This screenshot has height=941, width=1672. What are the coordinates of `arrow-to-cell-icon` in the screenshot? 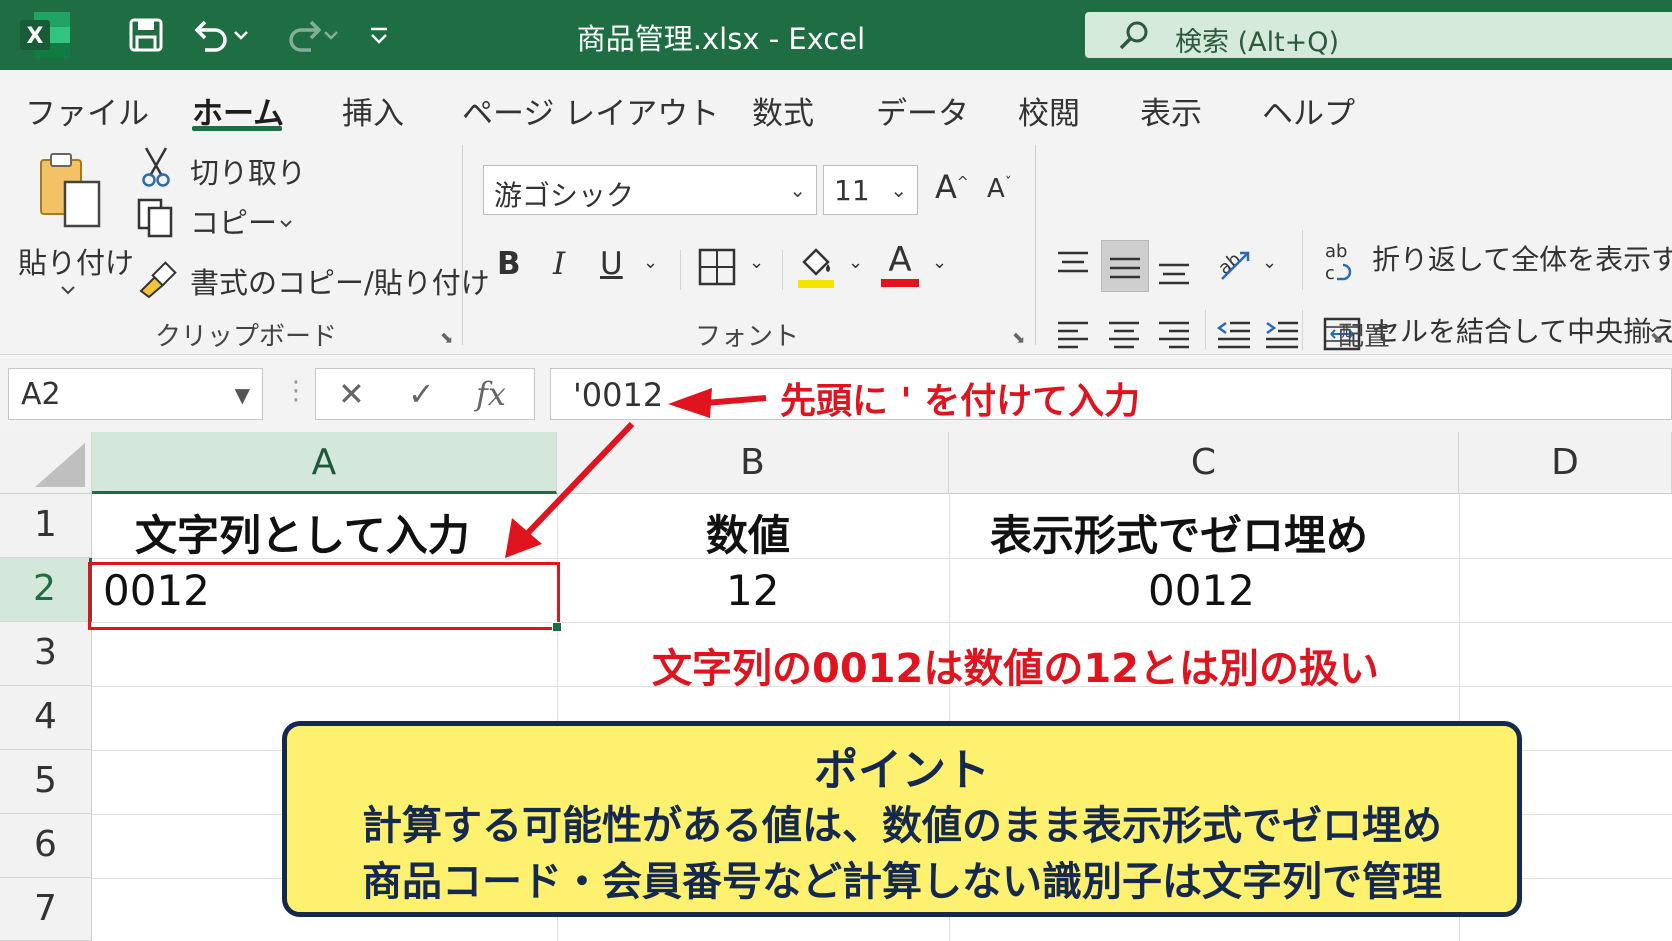 It's located at (570, 489).